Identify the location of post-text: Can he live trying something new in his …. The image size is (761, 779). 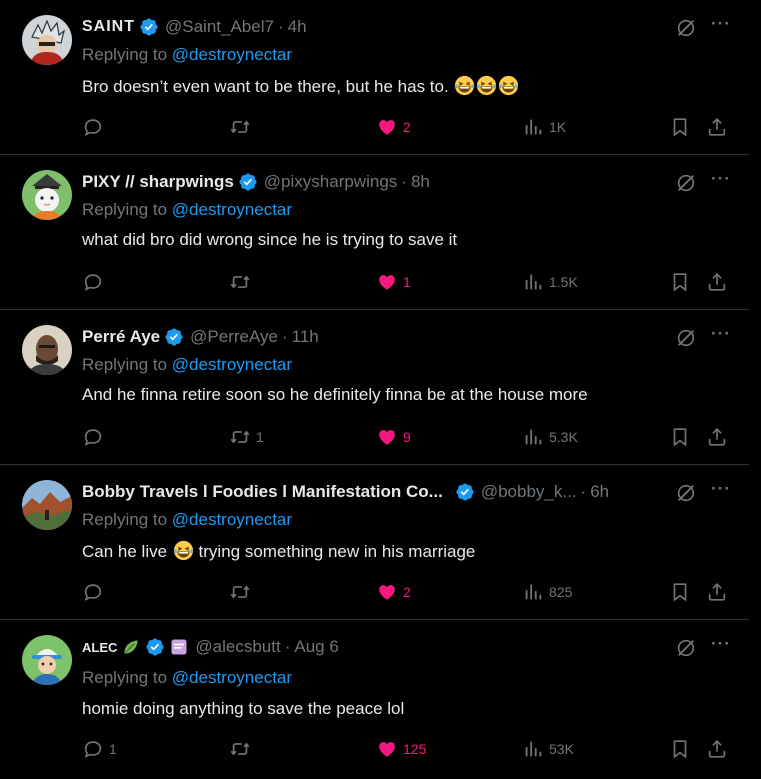
(278, 551).